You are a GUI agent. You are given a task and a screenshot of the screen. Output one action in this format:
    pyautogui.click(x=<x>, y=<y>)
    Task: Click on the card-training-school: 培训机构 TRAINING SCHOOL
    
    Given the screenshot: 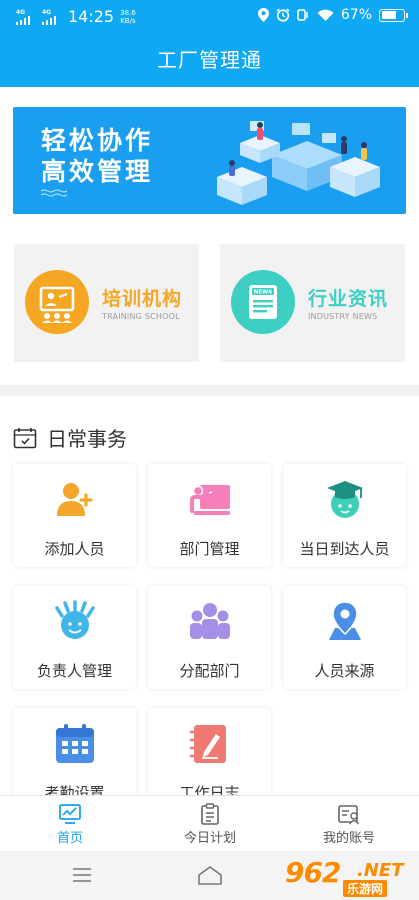 What is the action you would take?
    pyautogui.click(x=106, y=303)
    